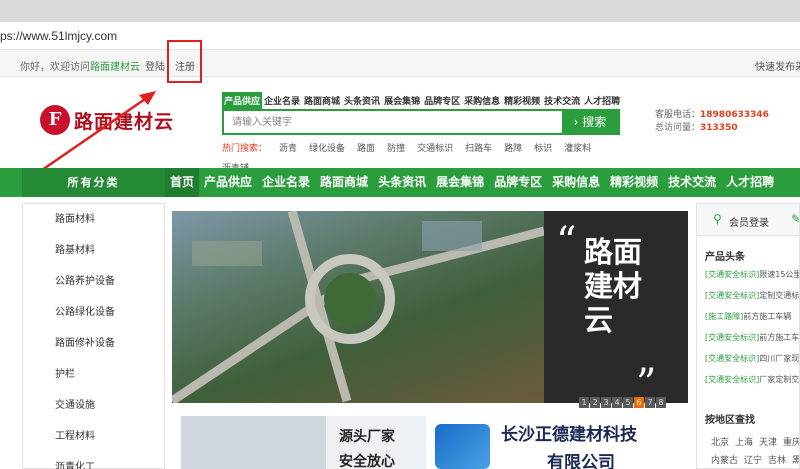 The width and height of the screenshot is (800, 469). Describe the element at coordinates (93, 436) in the screenshot. I see `sidebar-category: 工程材料` at that location.